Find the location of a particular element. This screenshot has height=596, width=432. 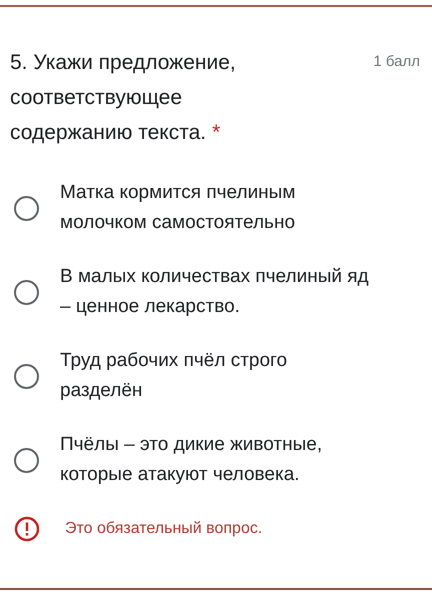

option-label: Труд рабочих пчёл строго разделён is located at coordinates (174, 376).